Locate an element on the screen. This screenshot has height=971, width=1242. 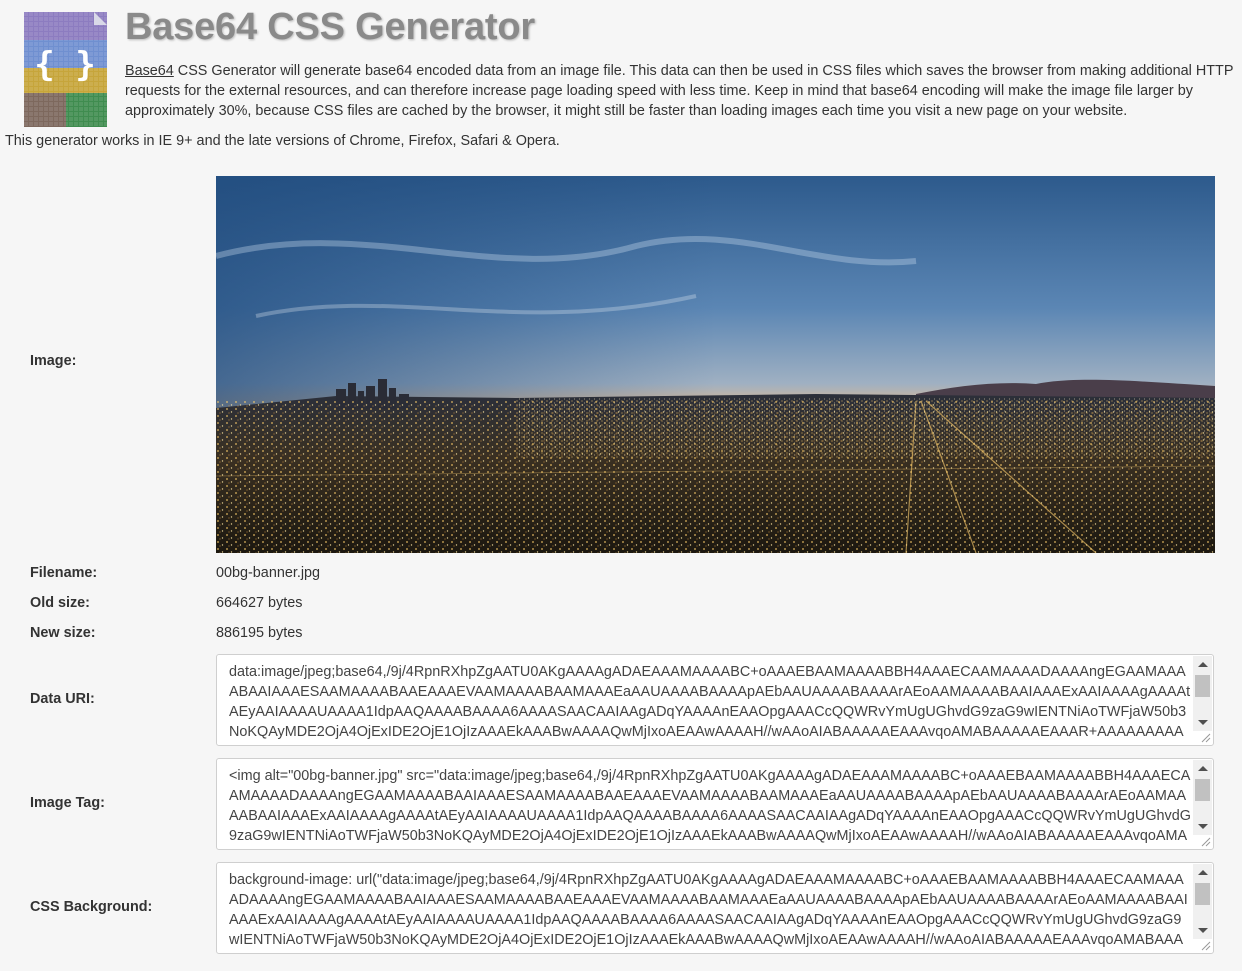
old-size-value: 664627 bytes is located at coordinates (259, 603).